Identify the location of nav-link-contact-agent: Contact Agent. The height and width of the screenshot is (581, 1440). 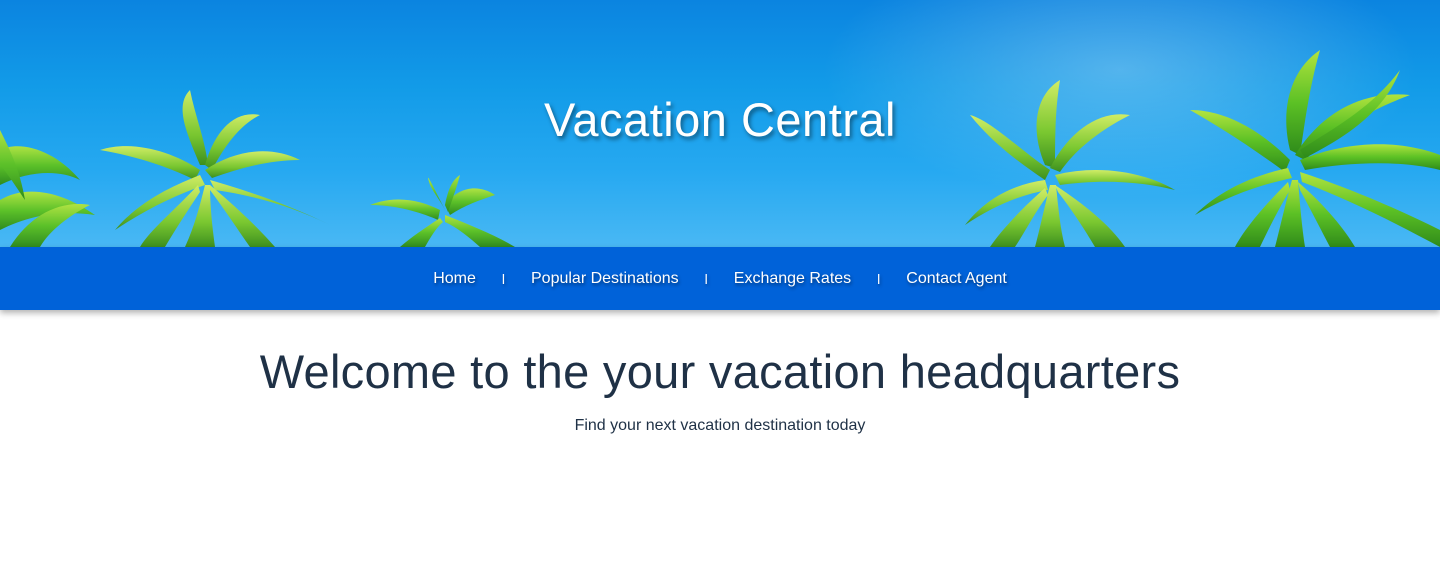
(956, 279).